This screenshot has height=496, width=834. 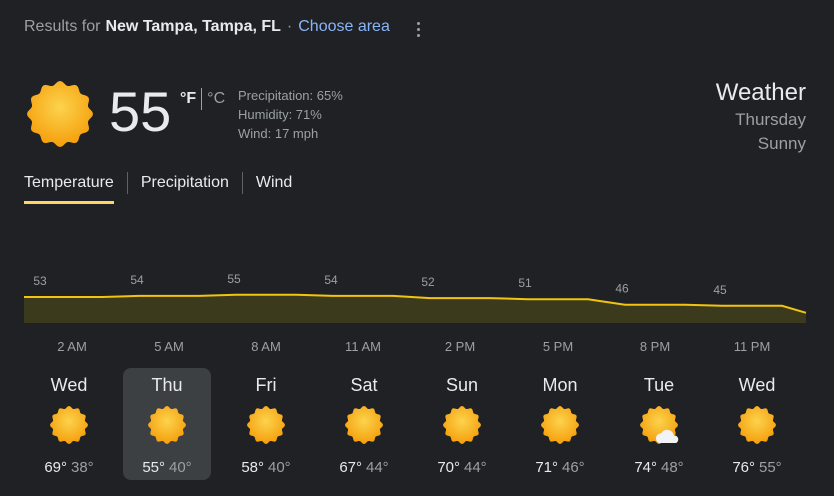 What do you see at coordinates (167, 385) in the screenshot?
I see `day-name: Thu` at bounding box center [167, 385].